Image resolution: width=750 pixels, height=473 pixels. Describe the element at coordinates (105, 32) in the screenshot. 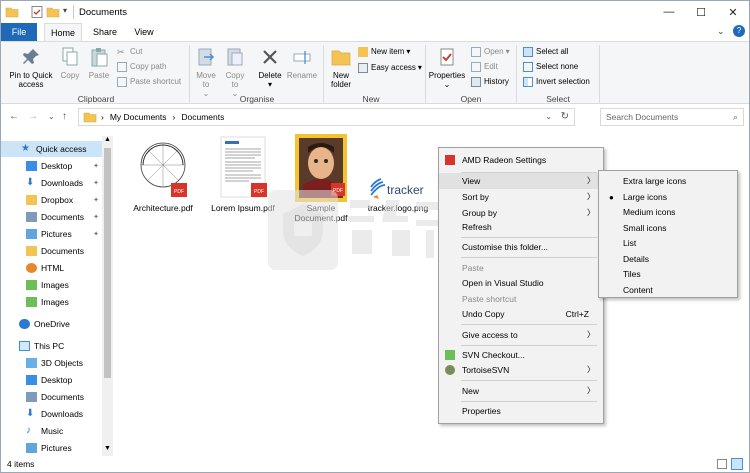

I see `tab-share: Share` at that location.